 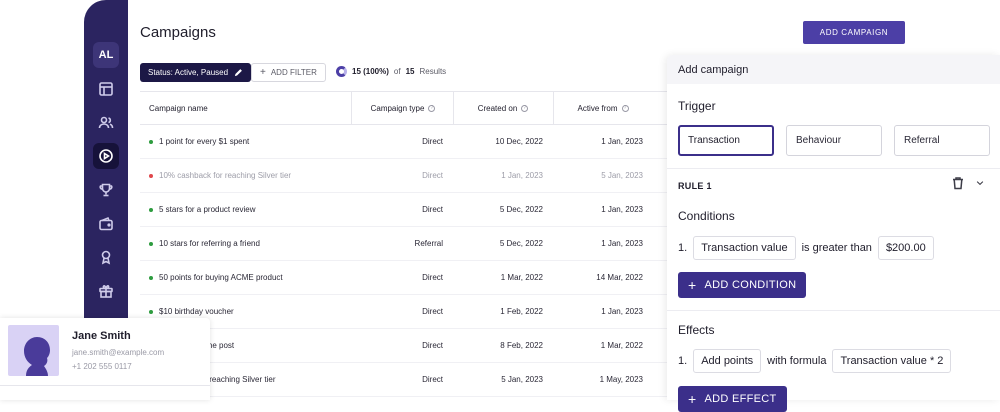 What do you see at coordinates (521, 345) in the screenshot?
I see `created-on: 8 Feb, 2022` at bounding box center [521, 345].